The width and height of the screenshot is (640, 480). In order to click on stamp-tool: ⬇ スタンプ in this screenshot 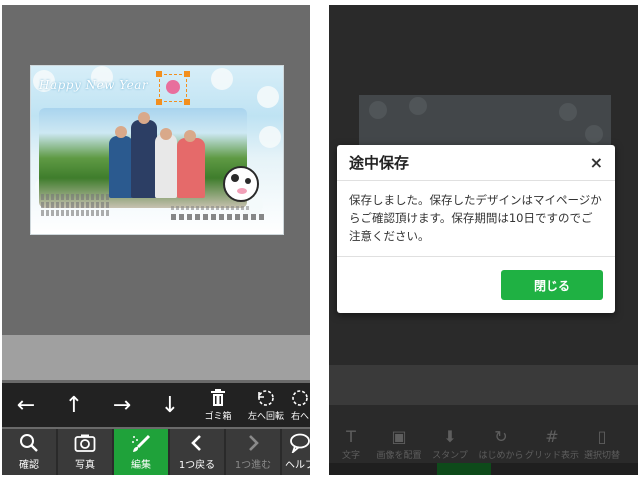, I will do `click(450, 444)`.